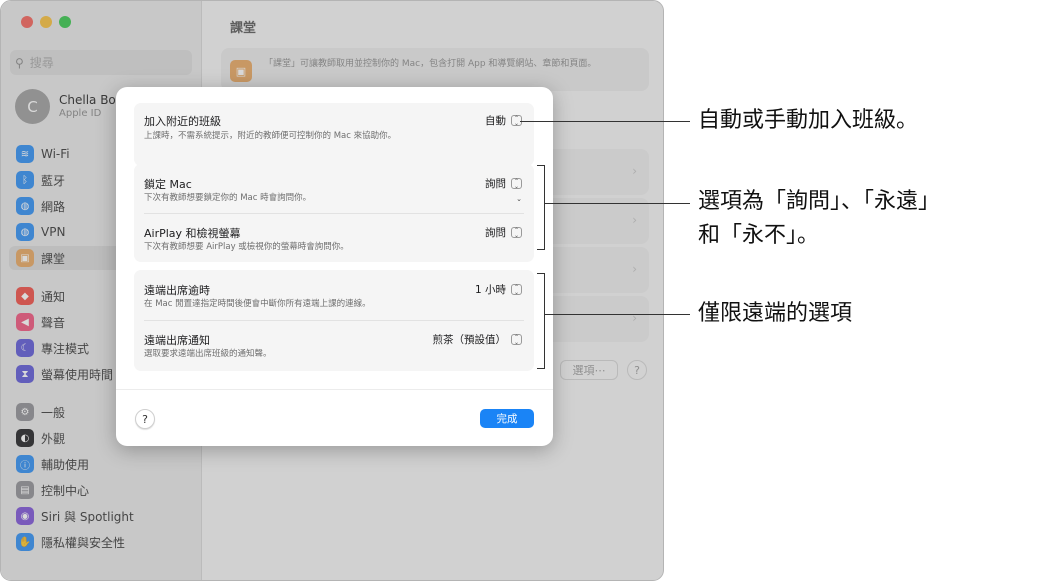  Describe the element at coordinates (145, 419) in the screenshot. I see `help-button: ?` at that location.